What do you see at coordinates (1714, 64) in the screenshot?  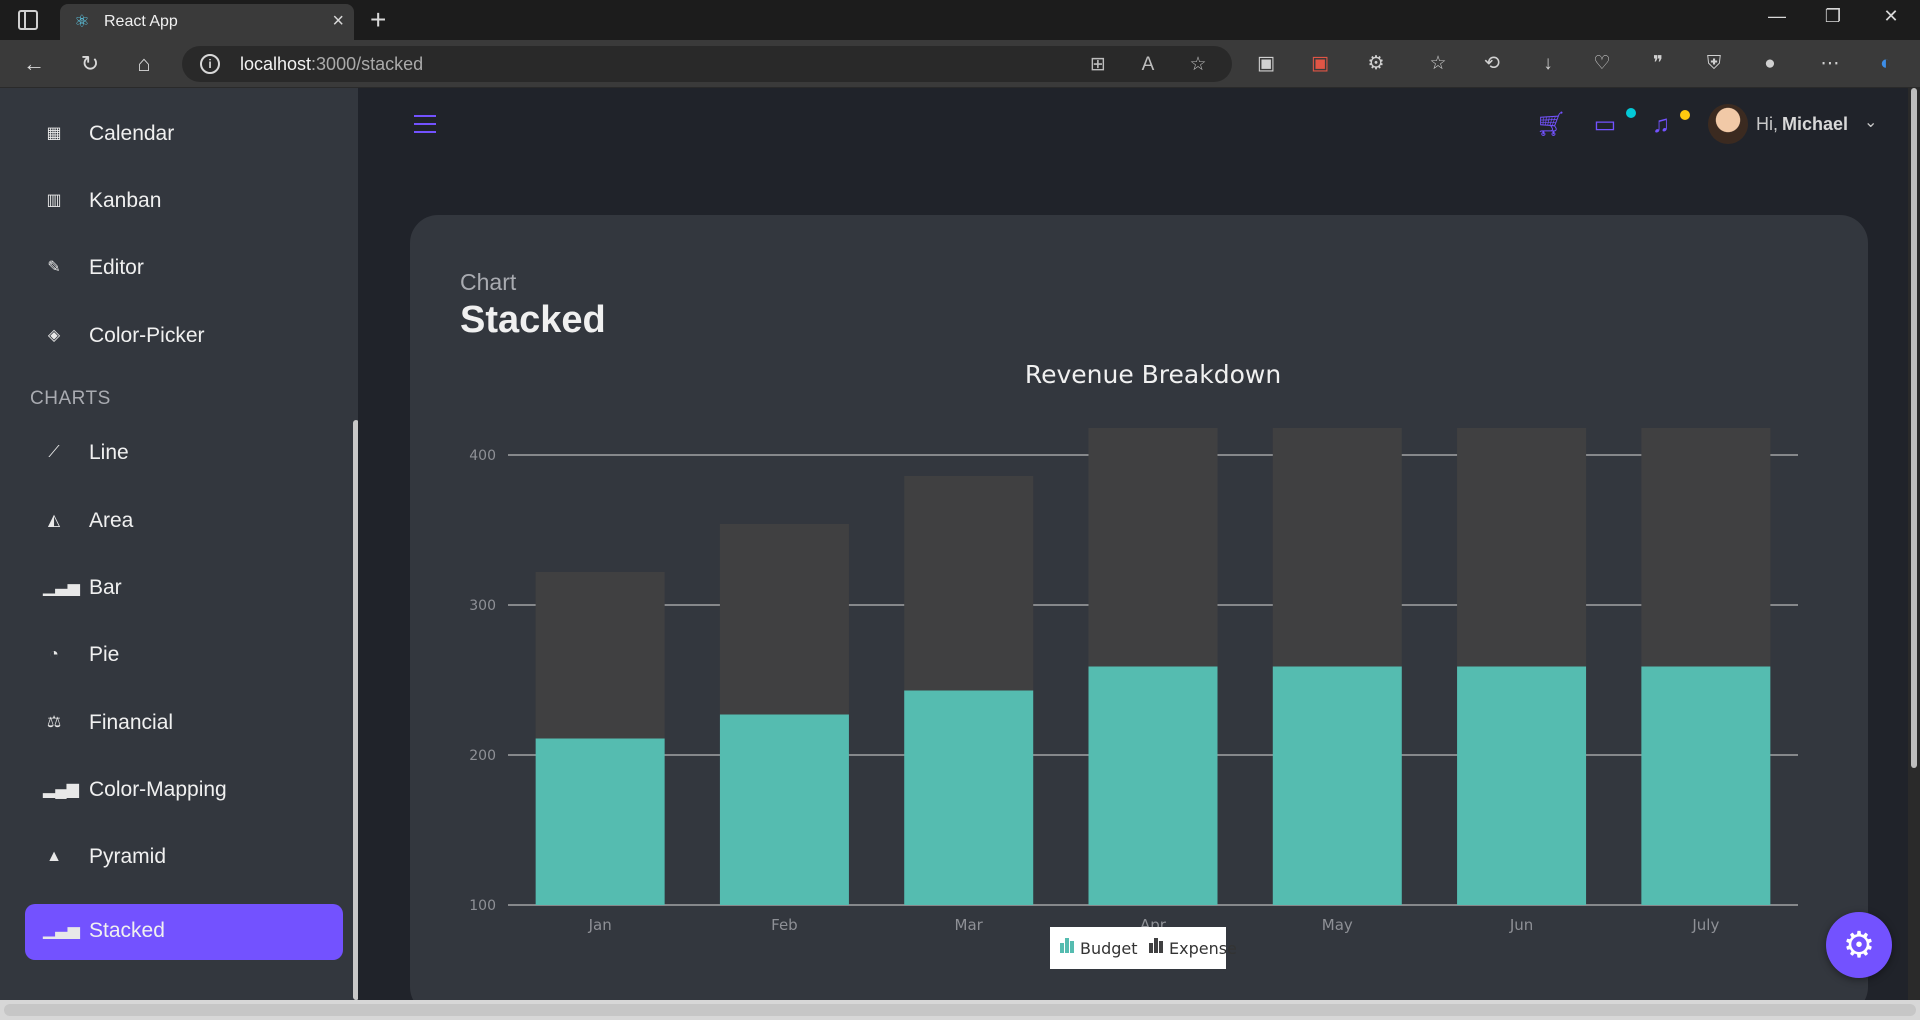 I see `browser-essentials-icon: ⛨` at bounding box center [1714, 64].